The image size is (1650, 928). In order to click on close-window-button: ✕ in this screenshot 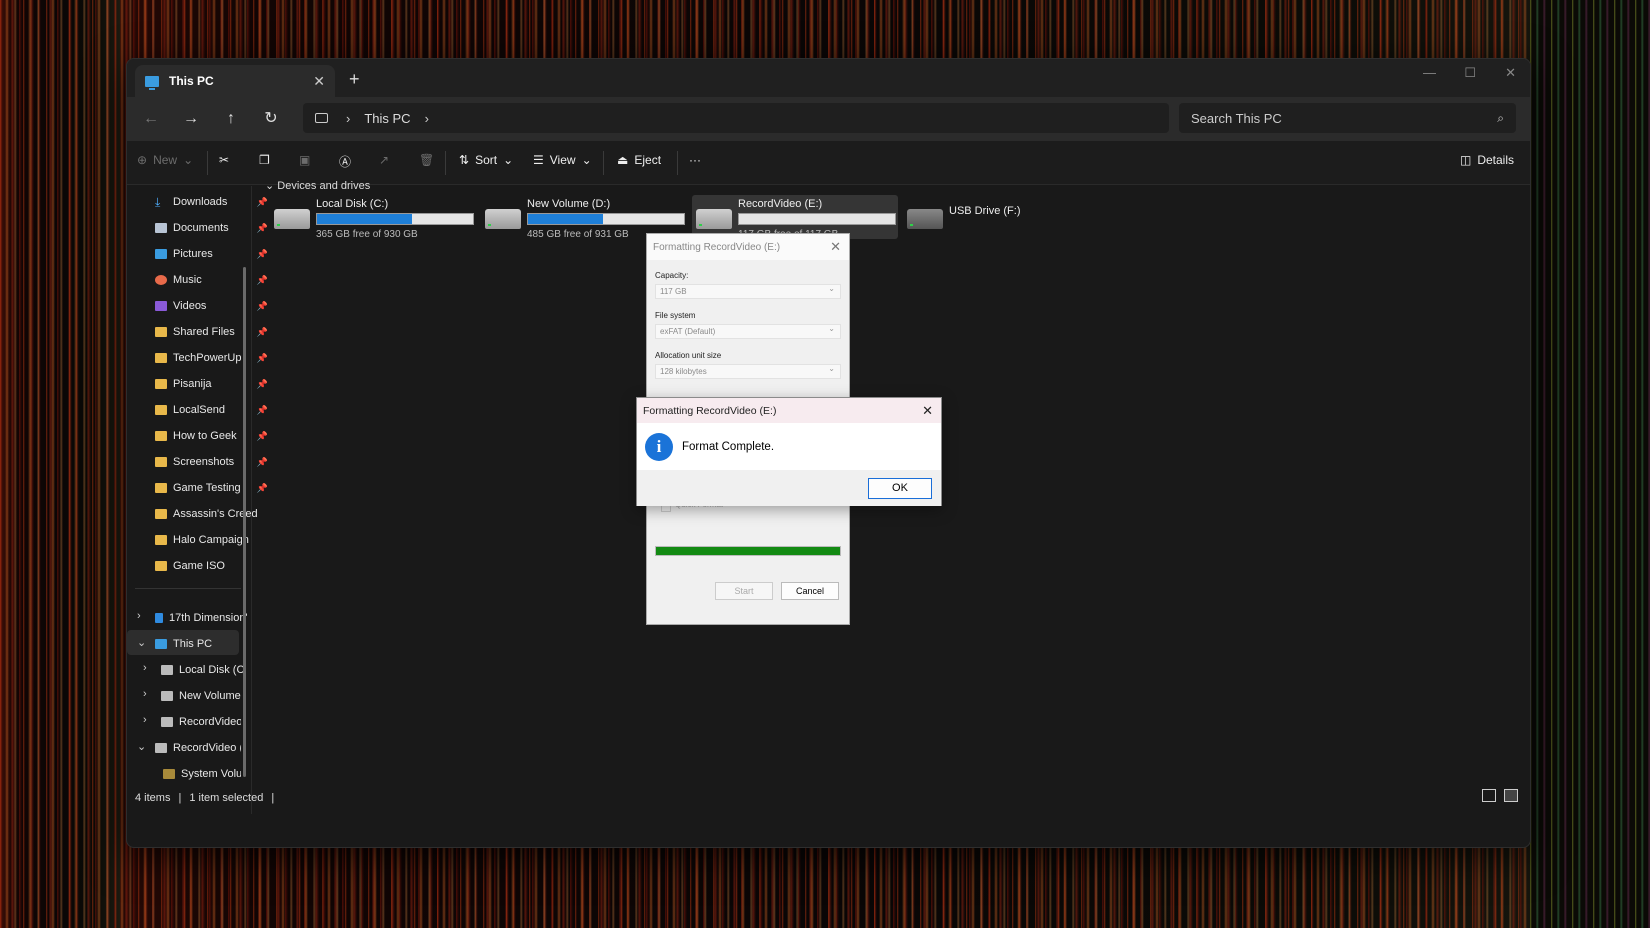, I will do `click(1510, 73)`.